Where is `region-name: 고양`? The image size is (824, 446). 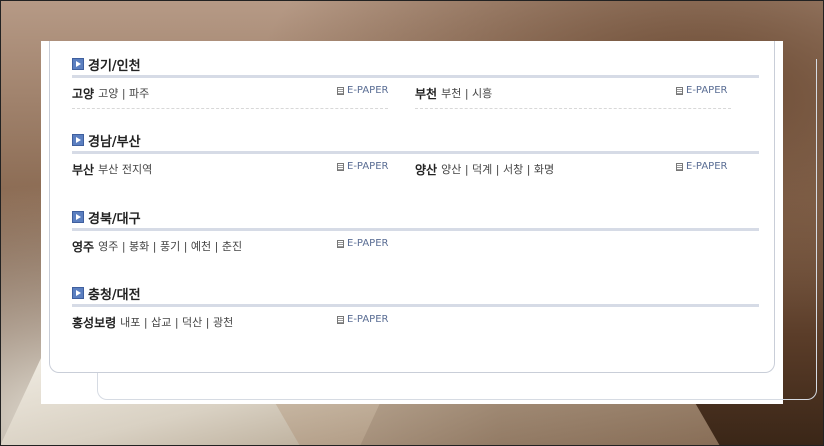
region-name: 고양 is located at coordinates (83, 93).